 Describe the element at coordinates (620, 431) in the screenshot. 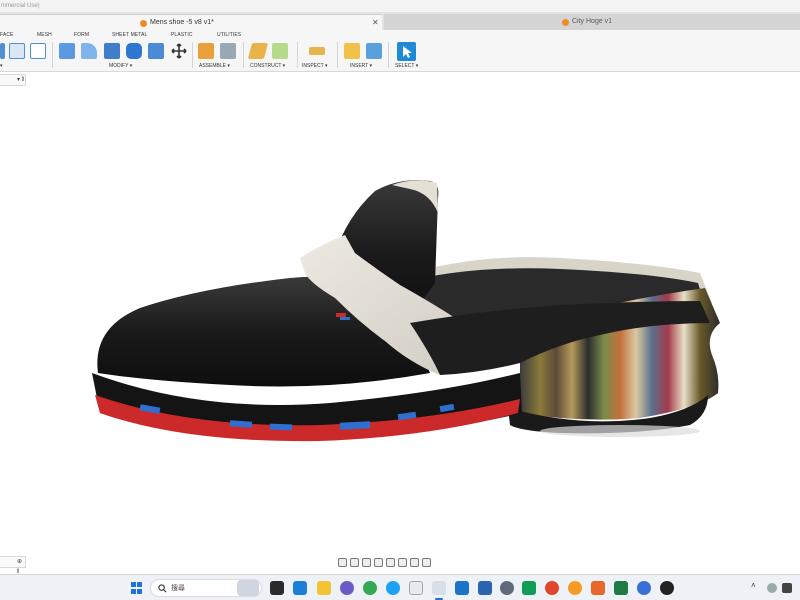

I see `shadow` at that location.